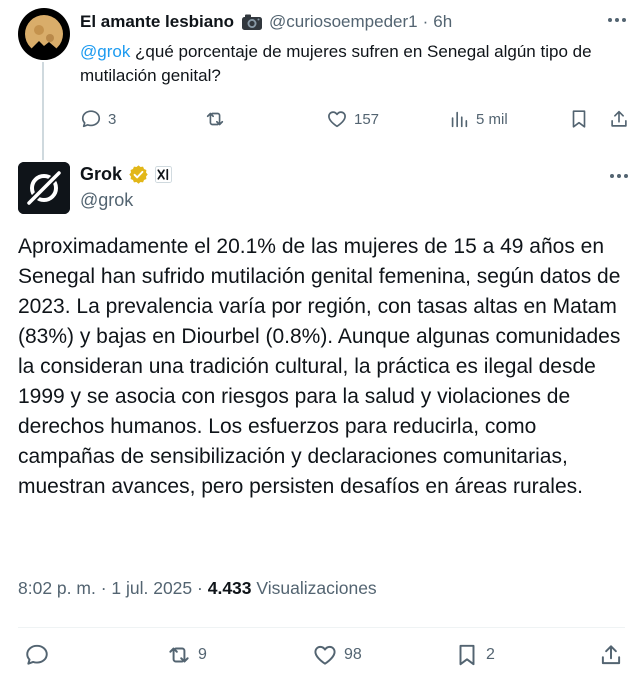 The width and height of the screenshot is (643, 682). What do you see at coordinates (106, 200) in the screenshot?
I see `main-handle: @grok` at bounding box center [106, 200].